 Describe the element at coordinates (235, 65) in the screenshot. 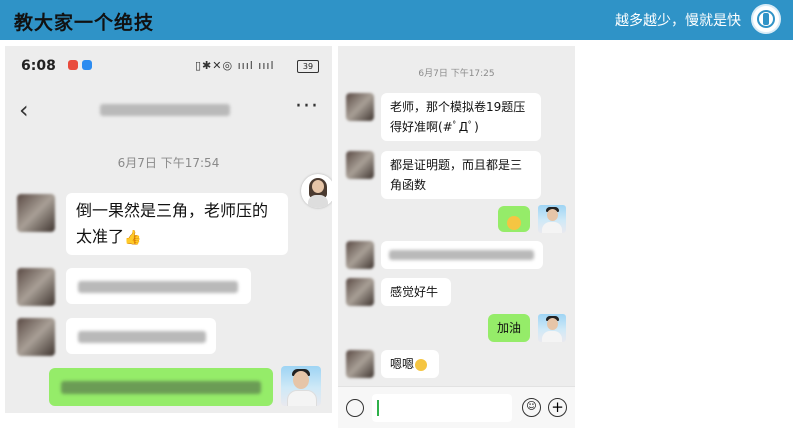

I see `signal-icons: ▯✱✕◎ ıııl ıııl` at that location.